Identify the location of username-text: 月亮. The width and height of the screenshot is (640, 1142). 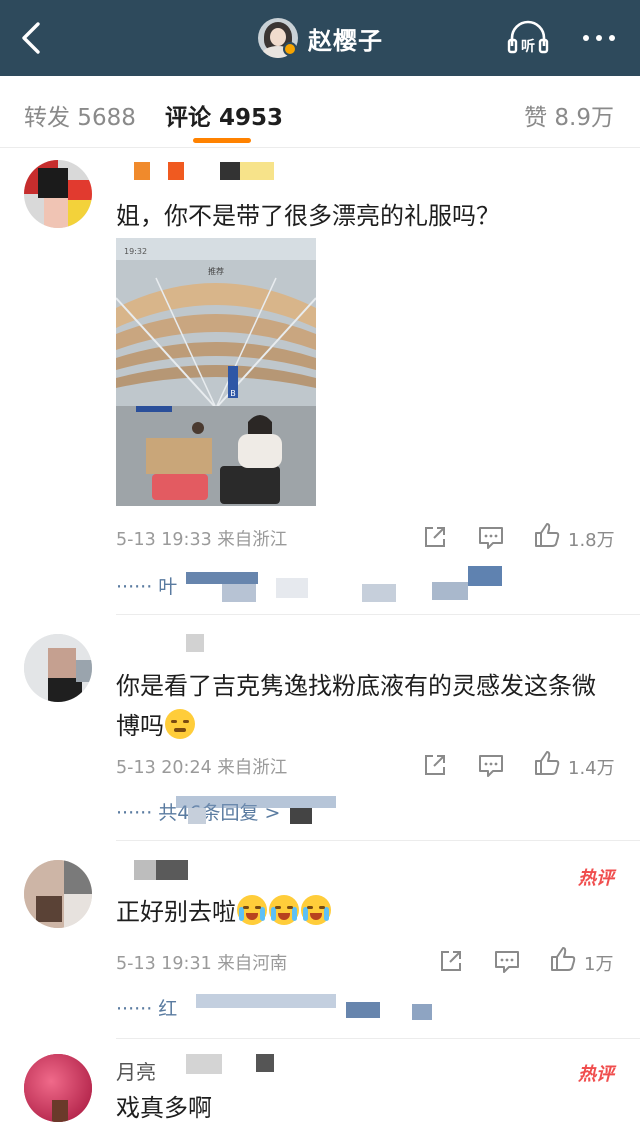
(136, 1072).